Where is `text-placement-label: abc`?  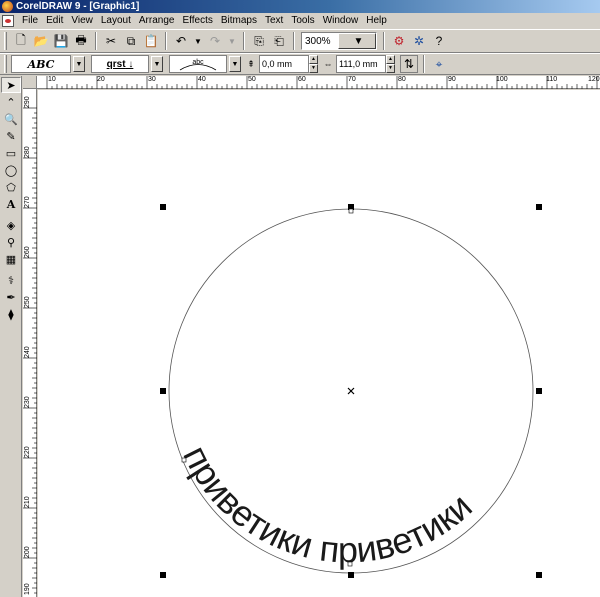 text-placement-label: abc is located at coordinates (198, 62).